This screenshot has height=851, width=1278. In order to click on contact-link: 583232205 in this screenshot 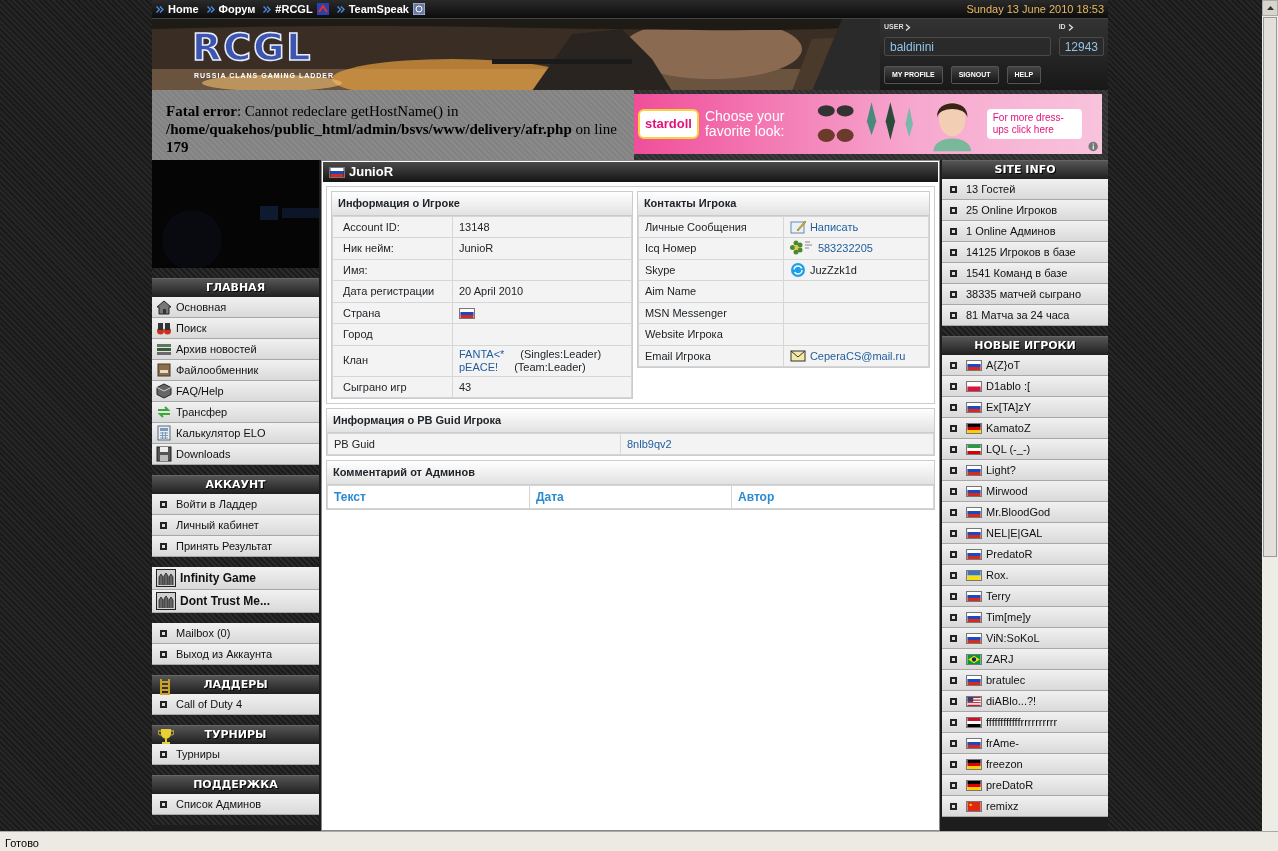, I will do `click(845, 248)`.